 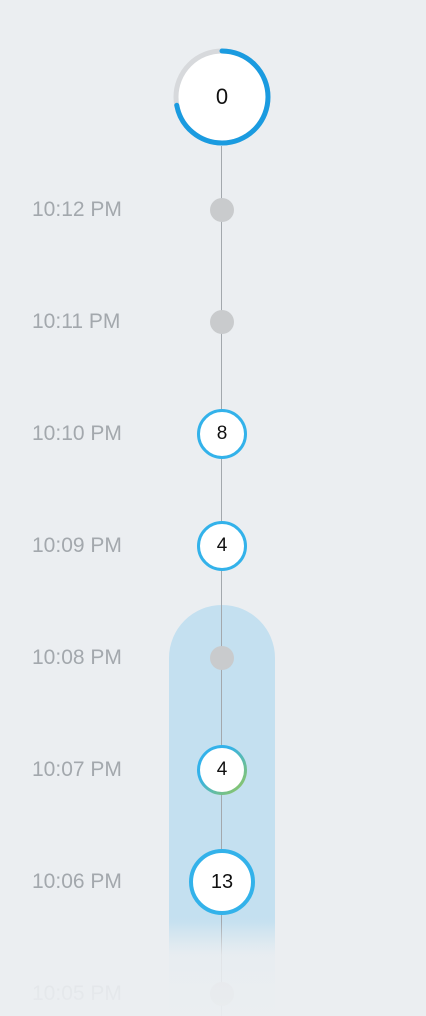 What do you see at coordinates (77, 881) in the screenshot?
I see `time-label: 10:06 PM` at bounding box center [77, 881].